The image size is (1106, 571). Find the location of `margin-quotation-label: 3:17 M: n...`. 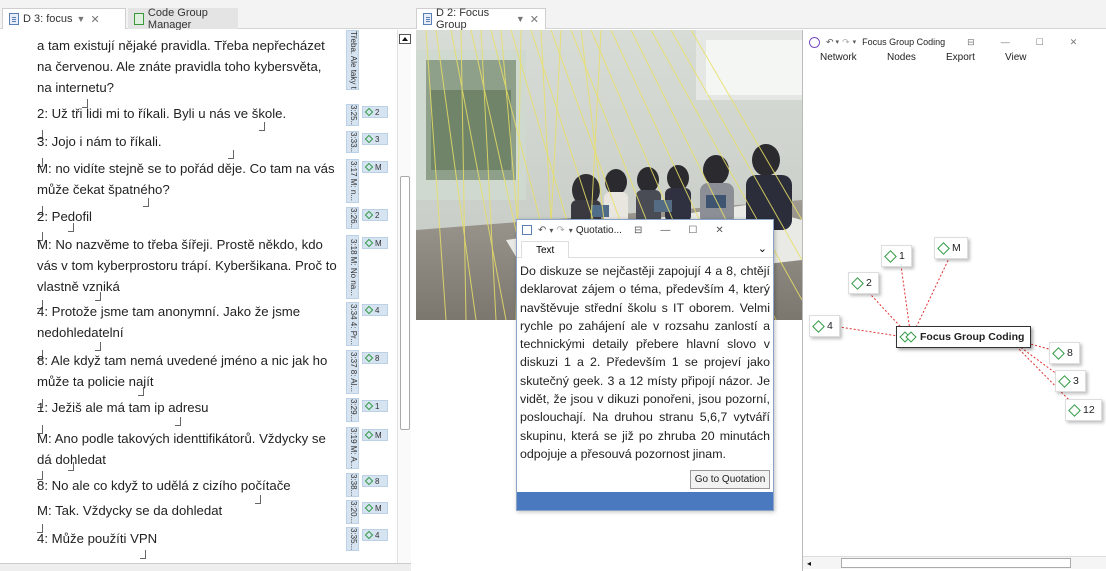

margin-quotation-label: 3:17 M: n... is located at coordinates (352, 181).